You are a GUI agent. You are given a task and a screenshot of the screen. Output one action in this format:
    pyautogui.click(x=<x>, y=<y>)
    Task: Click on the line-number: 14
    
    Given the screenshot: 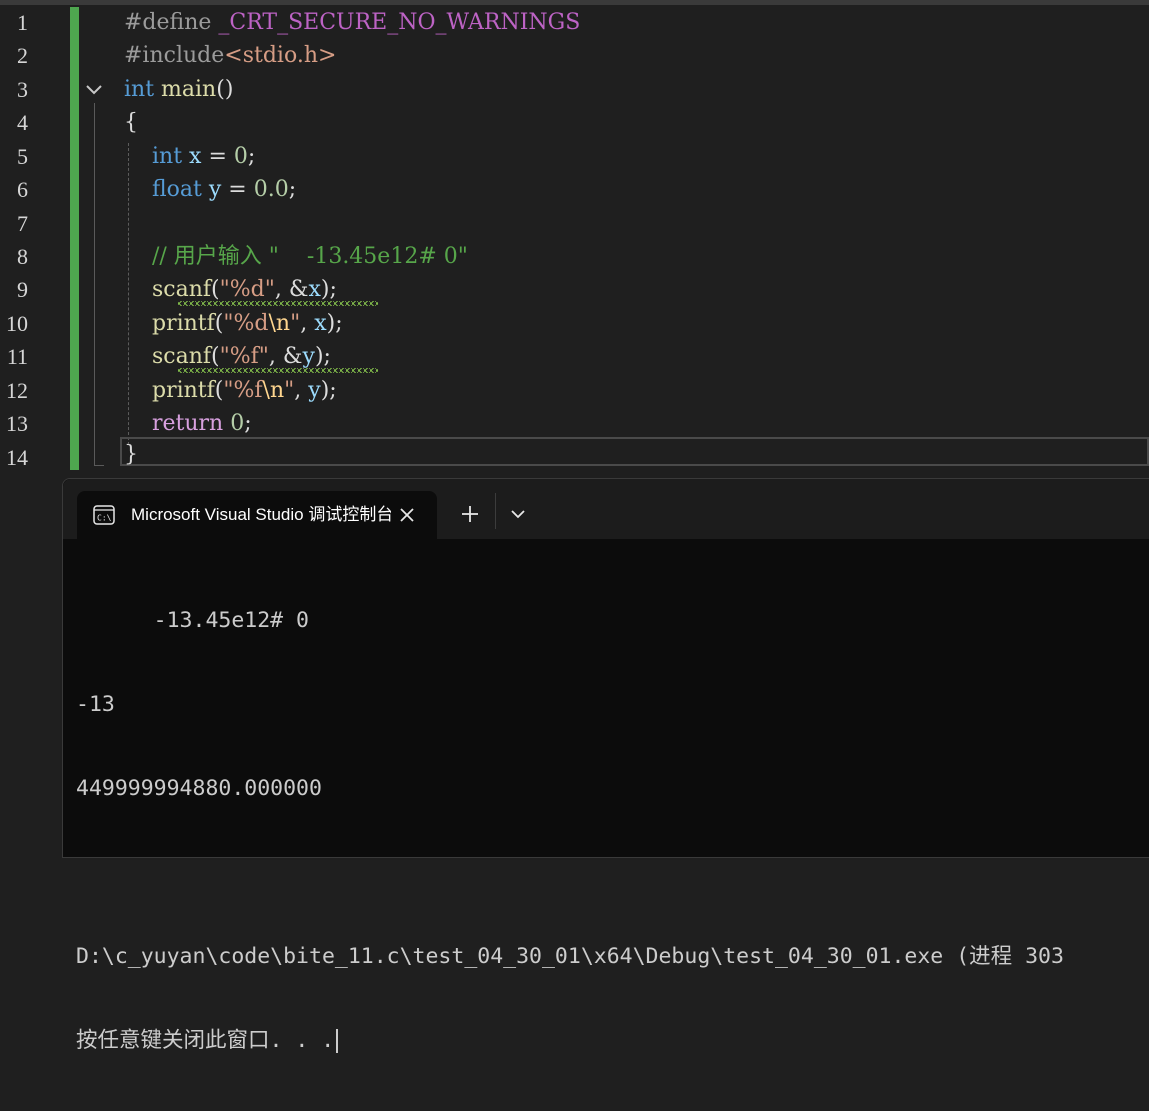 What is the action you would take?
    pyautogui.click(x=17, y=457)
    